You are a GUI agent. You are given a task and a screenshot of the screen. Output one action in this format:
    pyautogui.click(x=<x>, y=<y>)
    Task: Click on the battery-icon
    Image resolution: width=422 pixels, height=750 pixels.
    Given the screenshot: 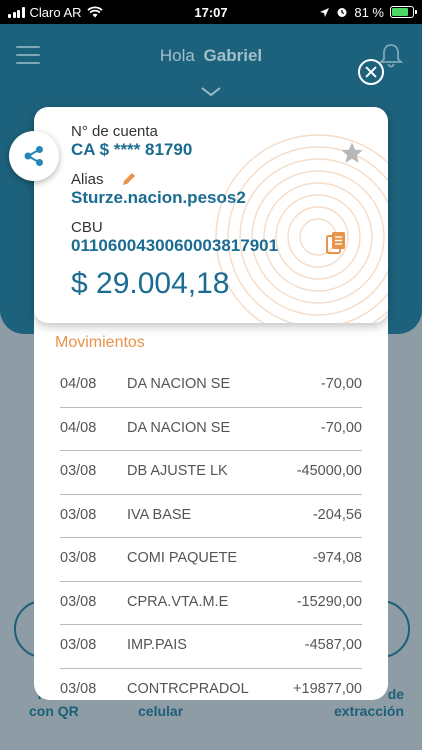 What is the action you would take?
    pyautogui.click(x=403, y=12)
    